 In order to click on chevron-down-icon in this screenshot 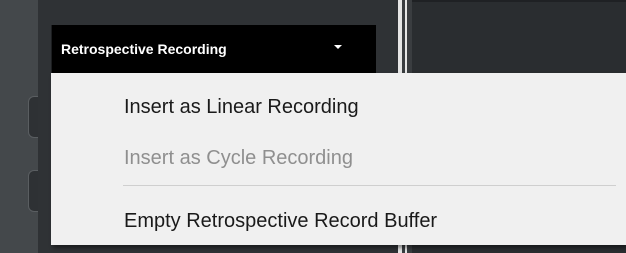, I will do `click(338, 47)`.